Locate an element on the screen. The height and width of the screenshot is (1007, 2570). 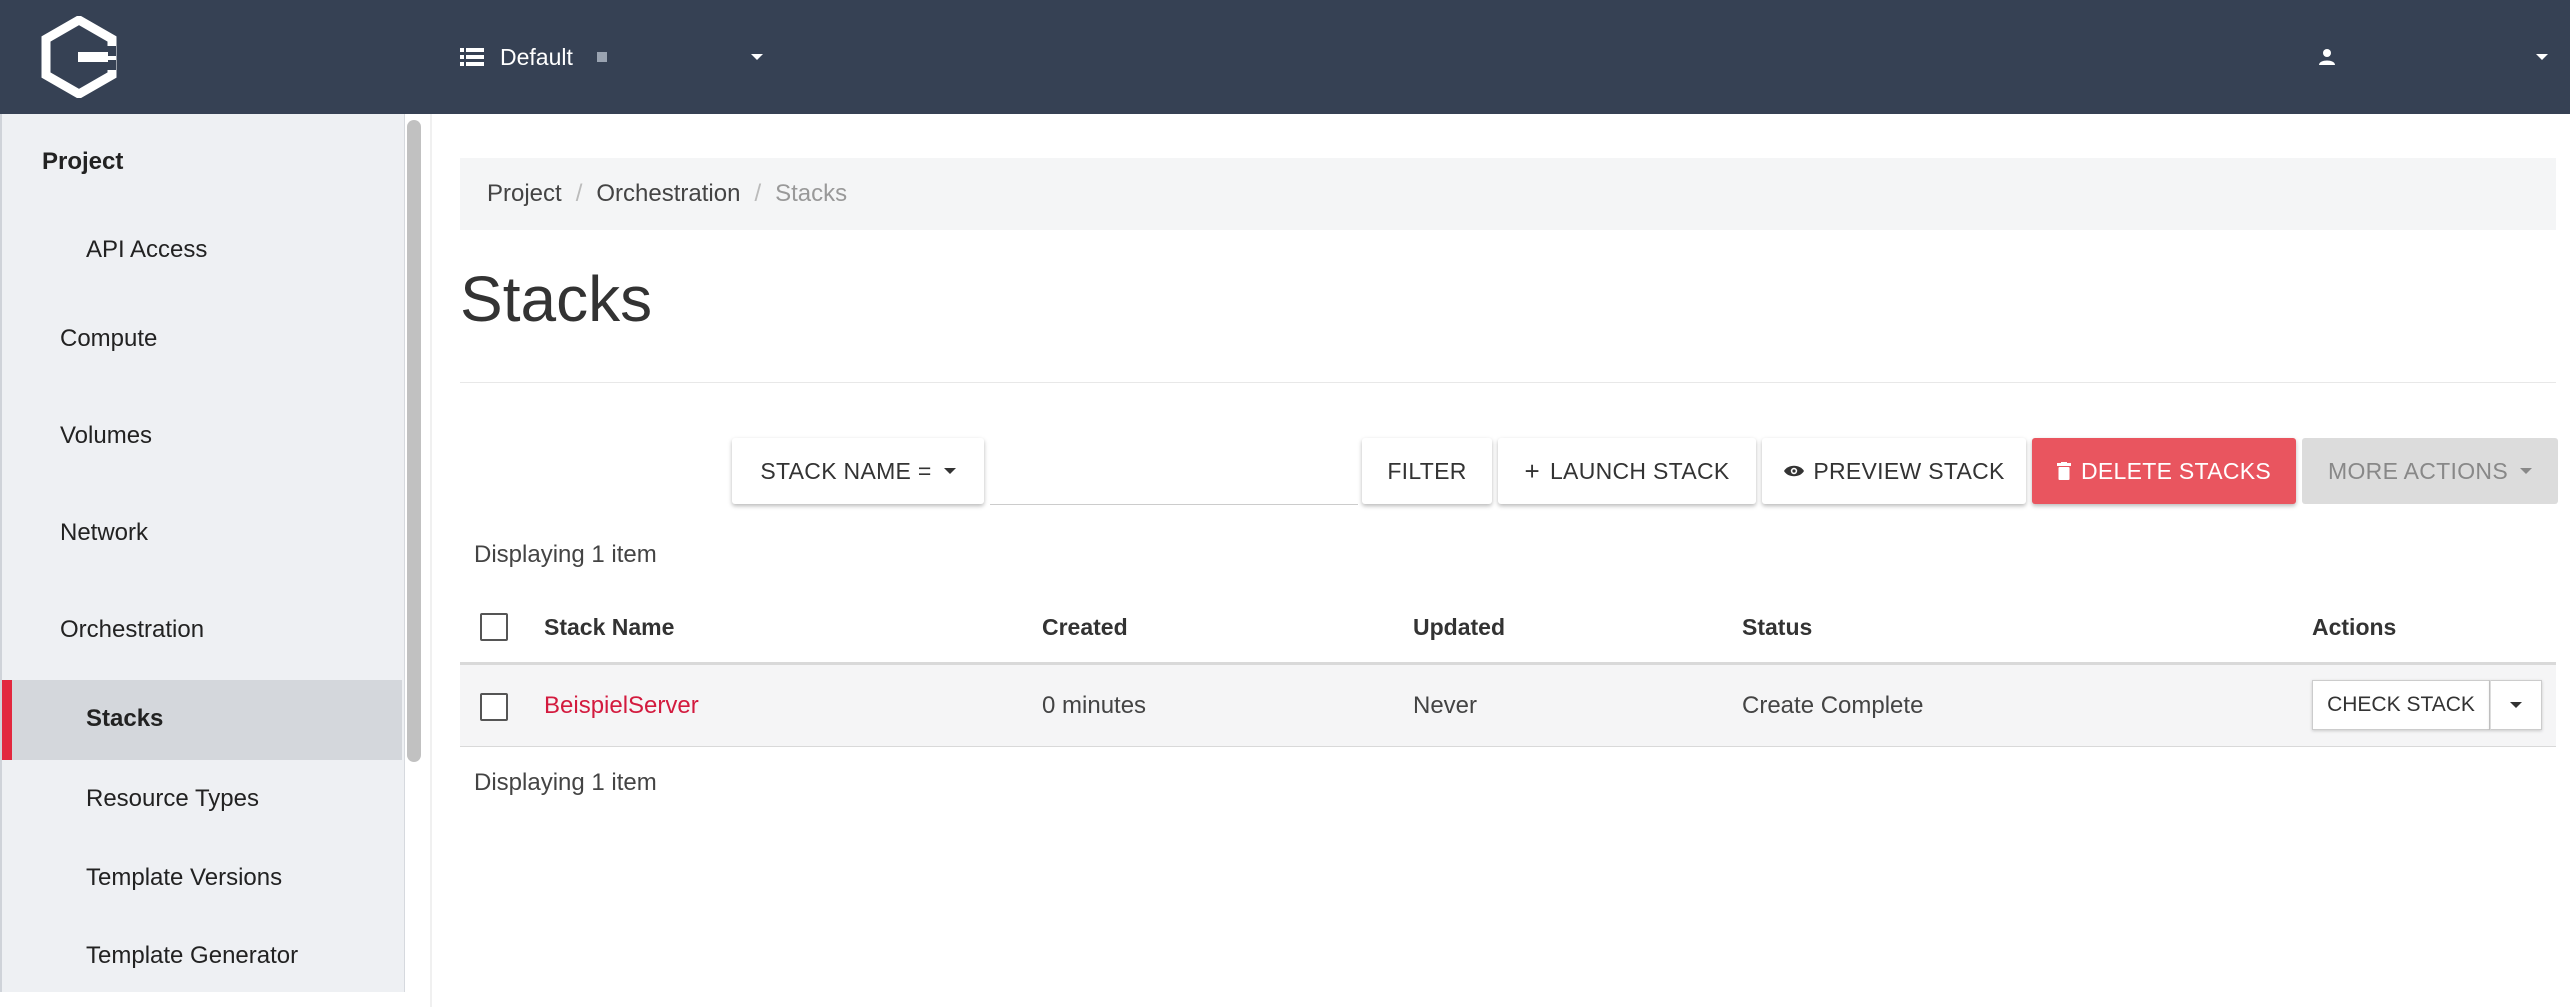
launch-stack-label: LAUNCH STACK is located at coordinates (1639, 470).